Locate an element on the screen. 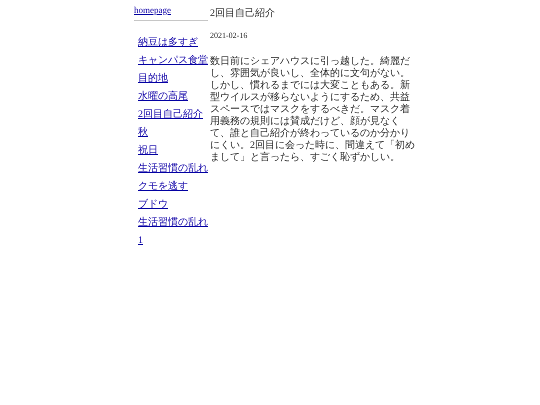  post-link: 祝日 is located at coordinates (148, 150).